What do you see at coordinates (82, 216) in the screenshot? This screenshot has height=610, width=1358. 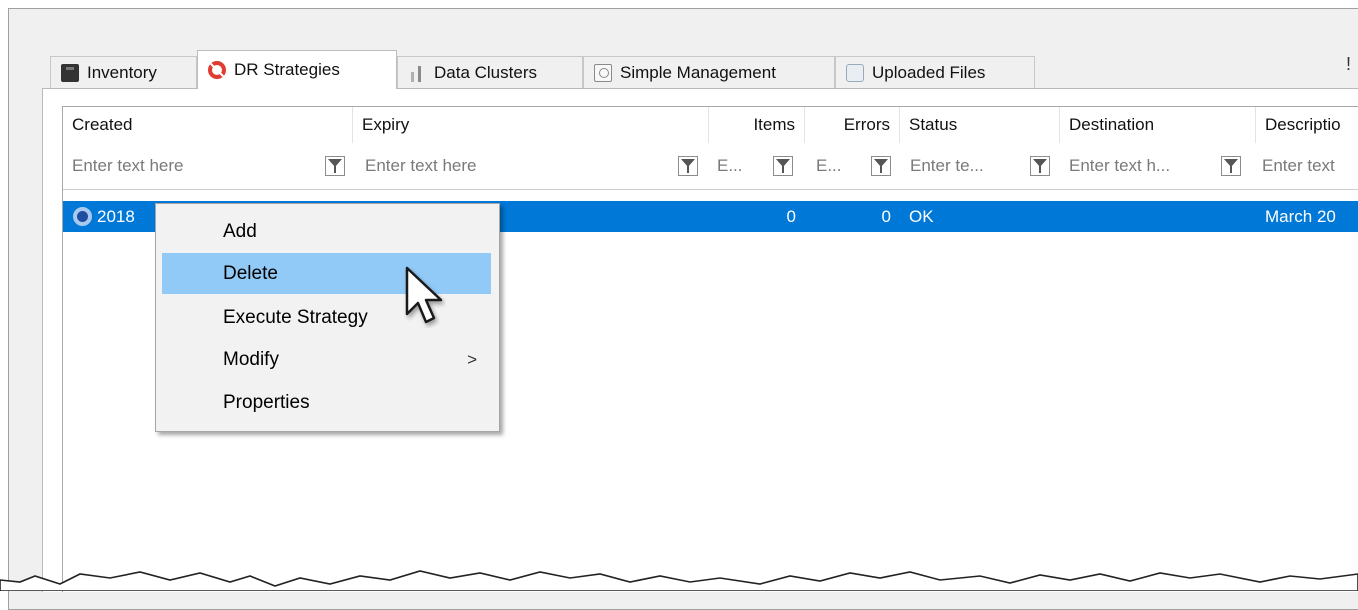 I see `strategy-status-icon` at bounding box center [82, 216].